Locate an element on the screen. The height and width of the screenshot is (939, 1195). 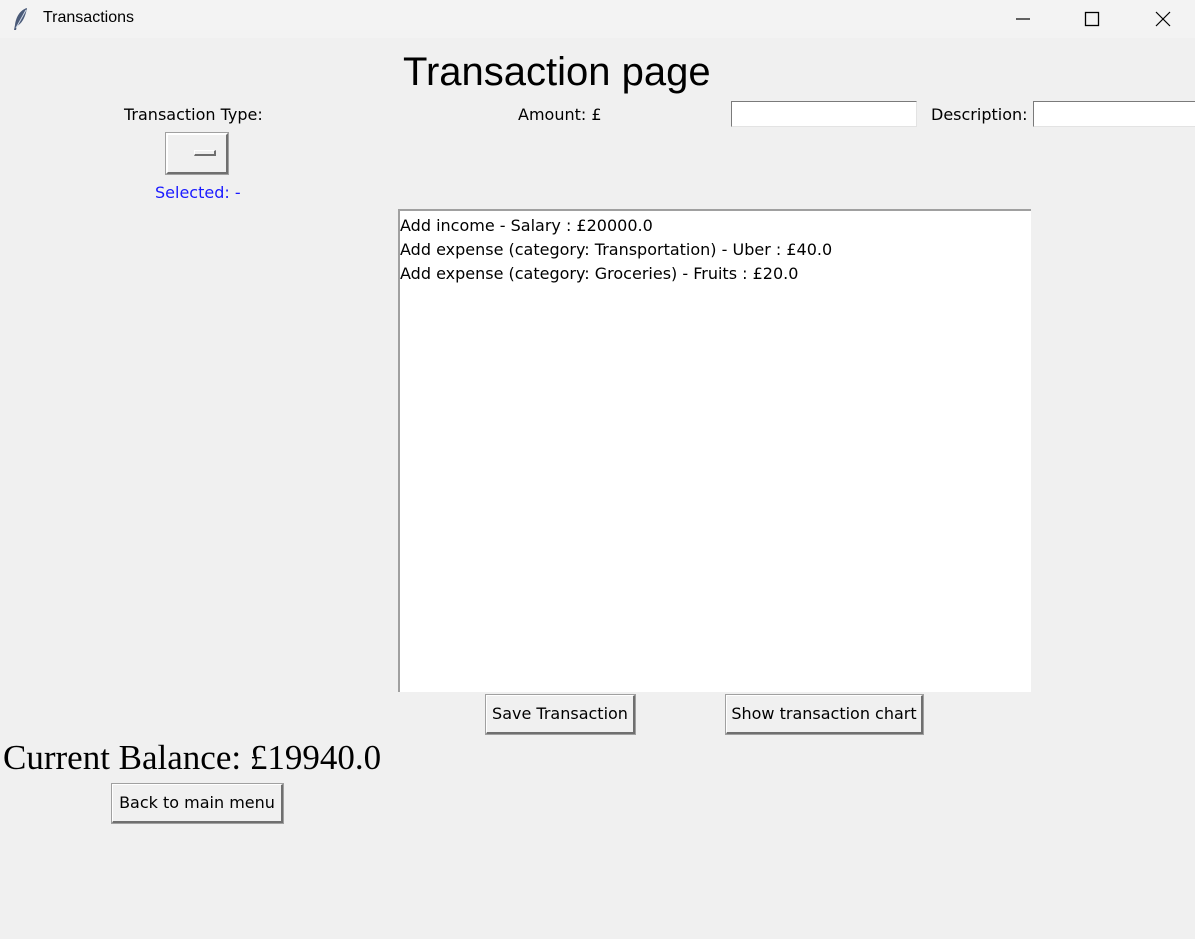
maximize-icon is located at coordinates (1092, 19).